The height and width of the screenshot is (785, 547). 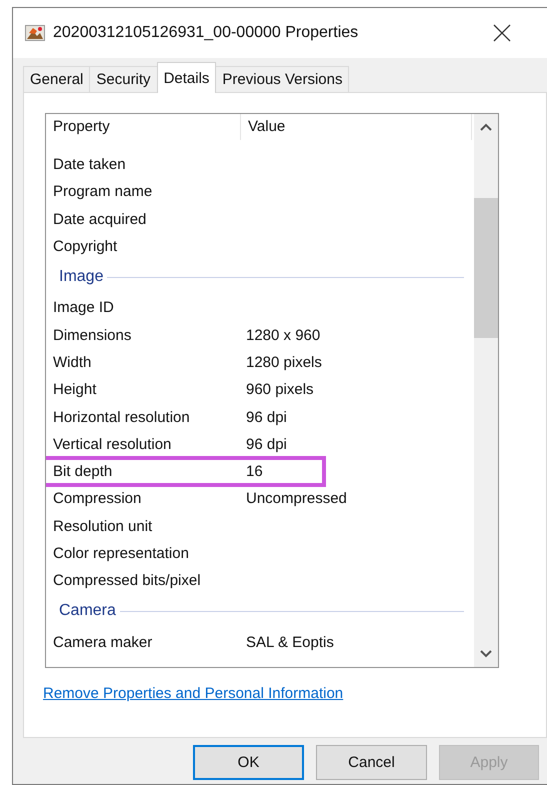 I want to click on tab: General, so click(x=56, y=79).